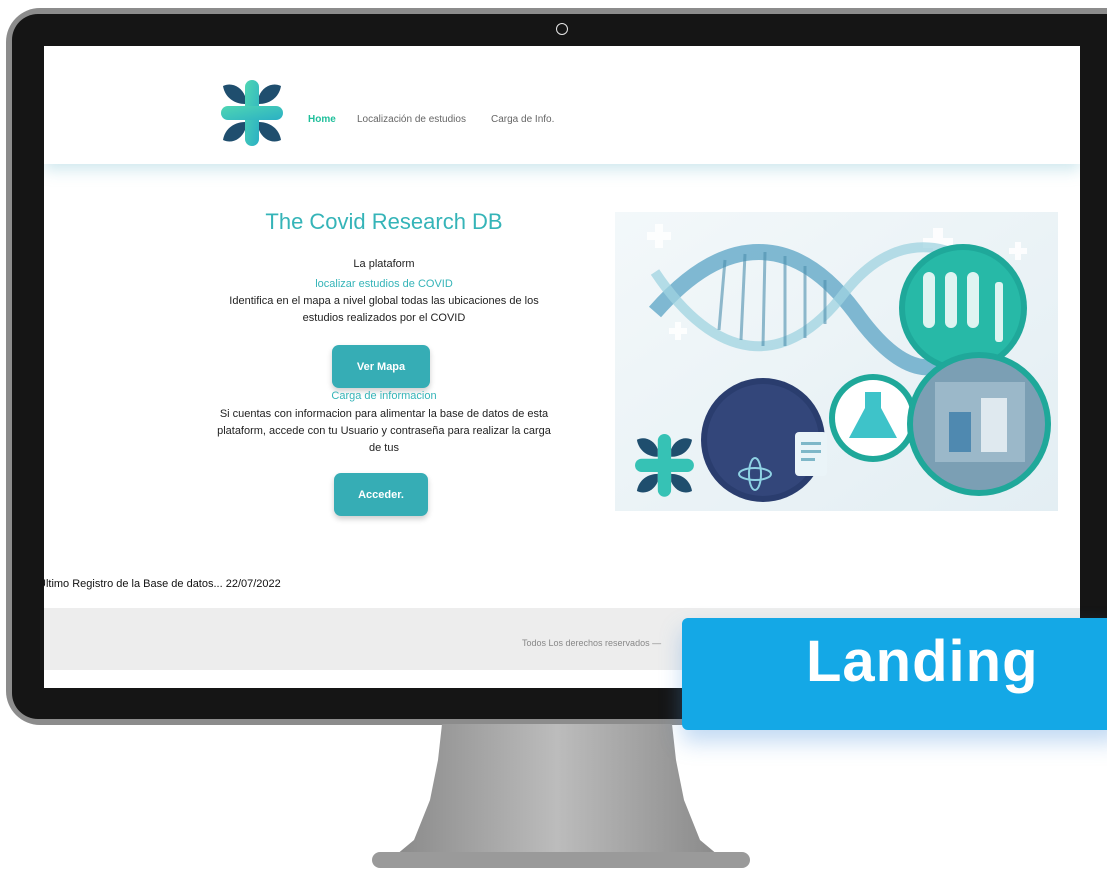 The width and height of the screenshot is (1107, 869). Describe the element at coordinates (384, 396) in the screenshot. I see `section-title-carga: Carga de informacion` at that location.